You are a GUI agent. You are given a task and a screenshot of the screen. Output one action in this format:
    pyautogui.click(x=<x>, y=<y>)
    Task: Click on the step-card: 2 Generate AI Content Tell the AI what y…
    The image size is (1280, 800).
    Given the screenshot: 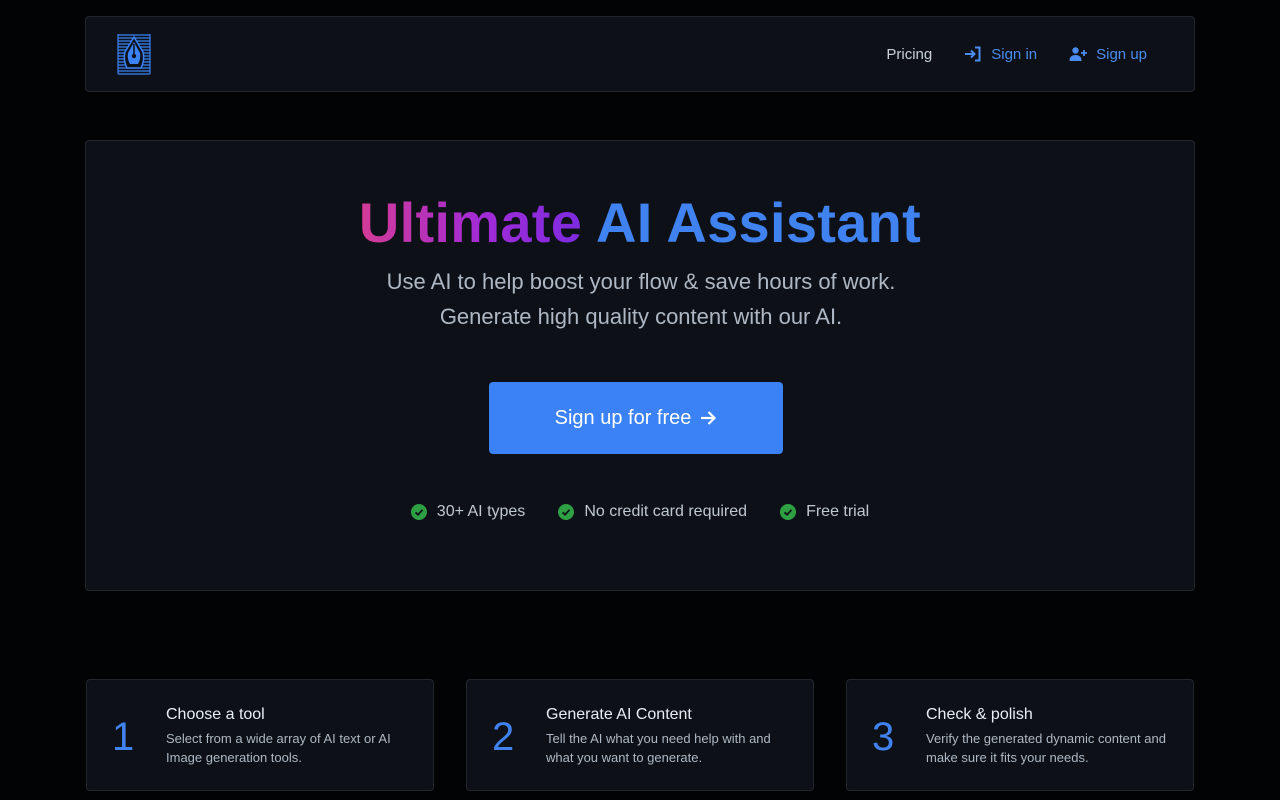 What is the action you would take?
    pyautogui.click(x=640, y=735)
    